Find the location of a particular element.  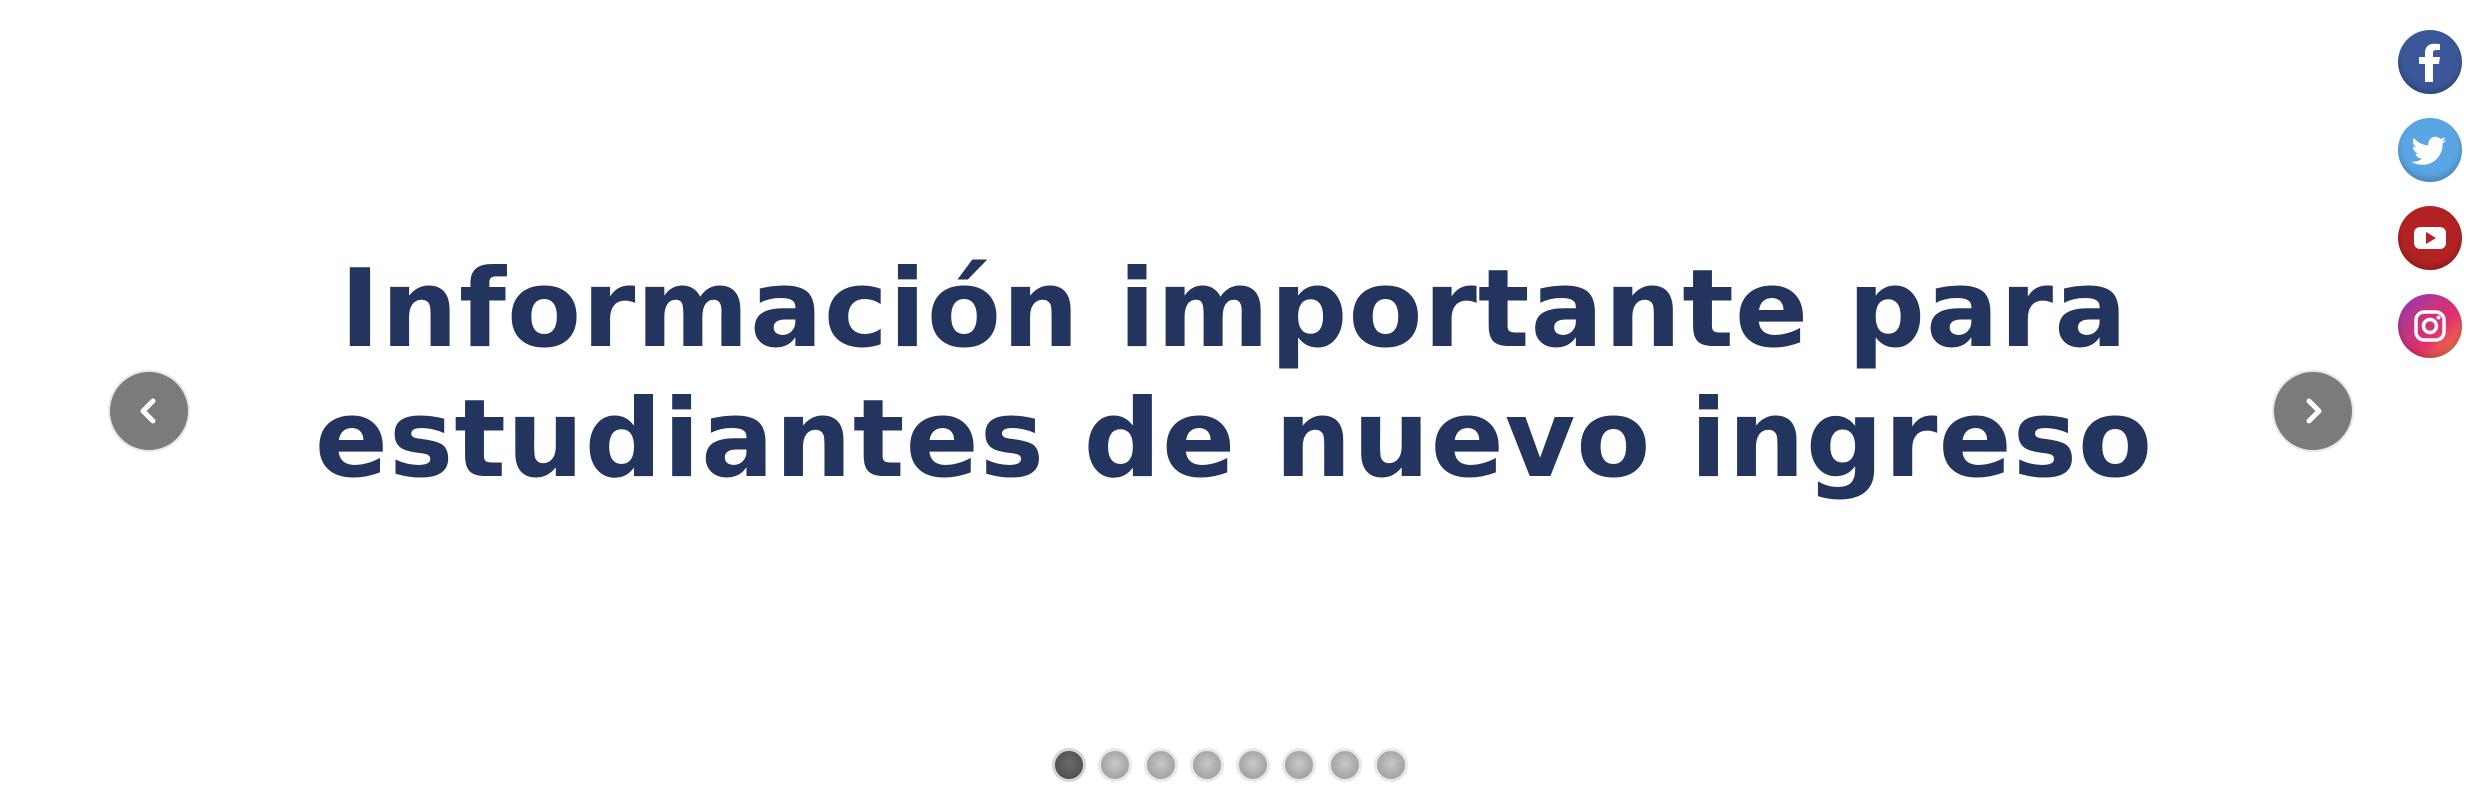

slide-pagination is located at coordinates (1230, 765).